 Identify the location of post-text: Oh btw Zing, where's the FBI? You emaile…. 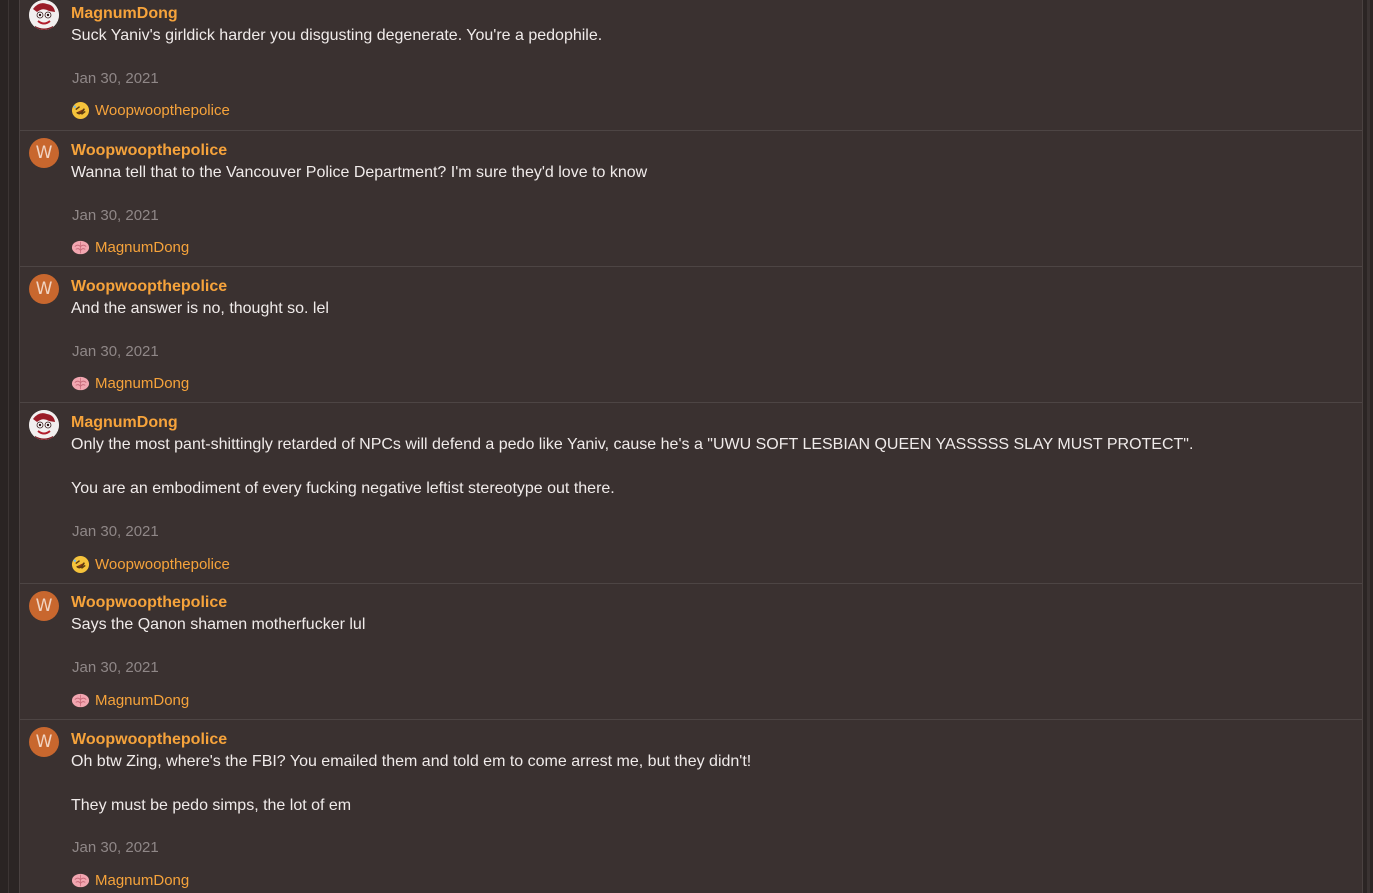
(411, 761).